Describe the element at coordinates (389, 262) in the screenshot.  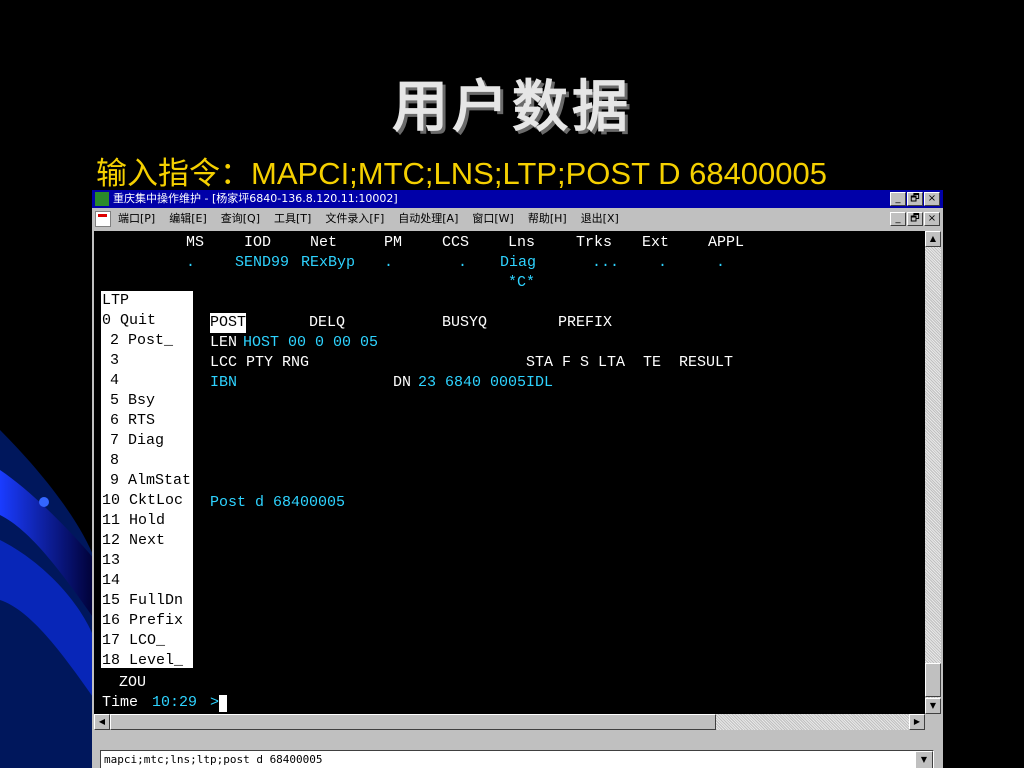
I see `status-value-pm: .` at that location.